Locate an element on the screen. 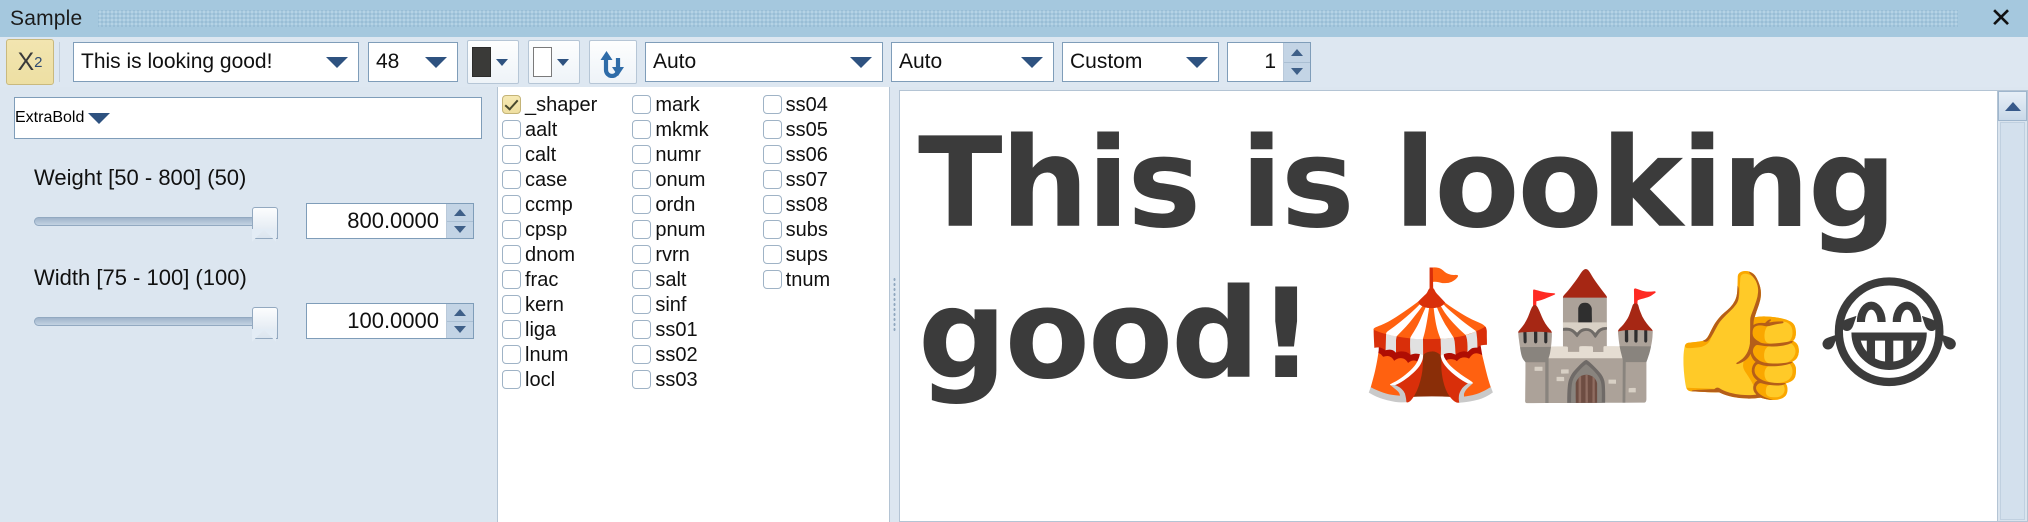  feature-checkbox-dnom: dnom is located at coordinates (565, 254).